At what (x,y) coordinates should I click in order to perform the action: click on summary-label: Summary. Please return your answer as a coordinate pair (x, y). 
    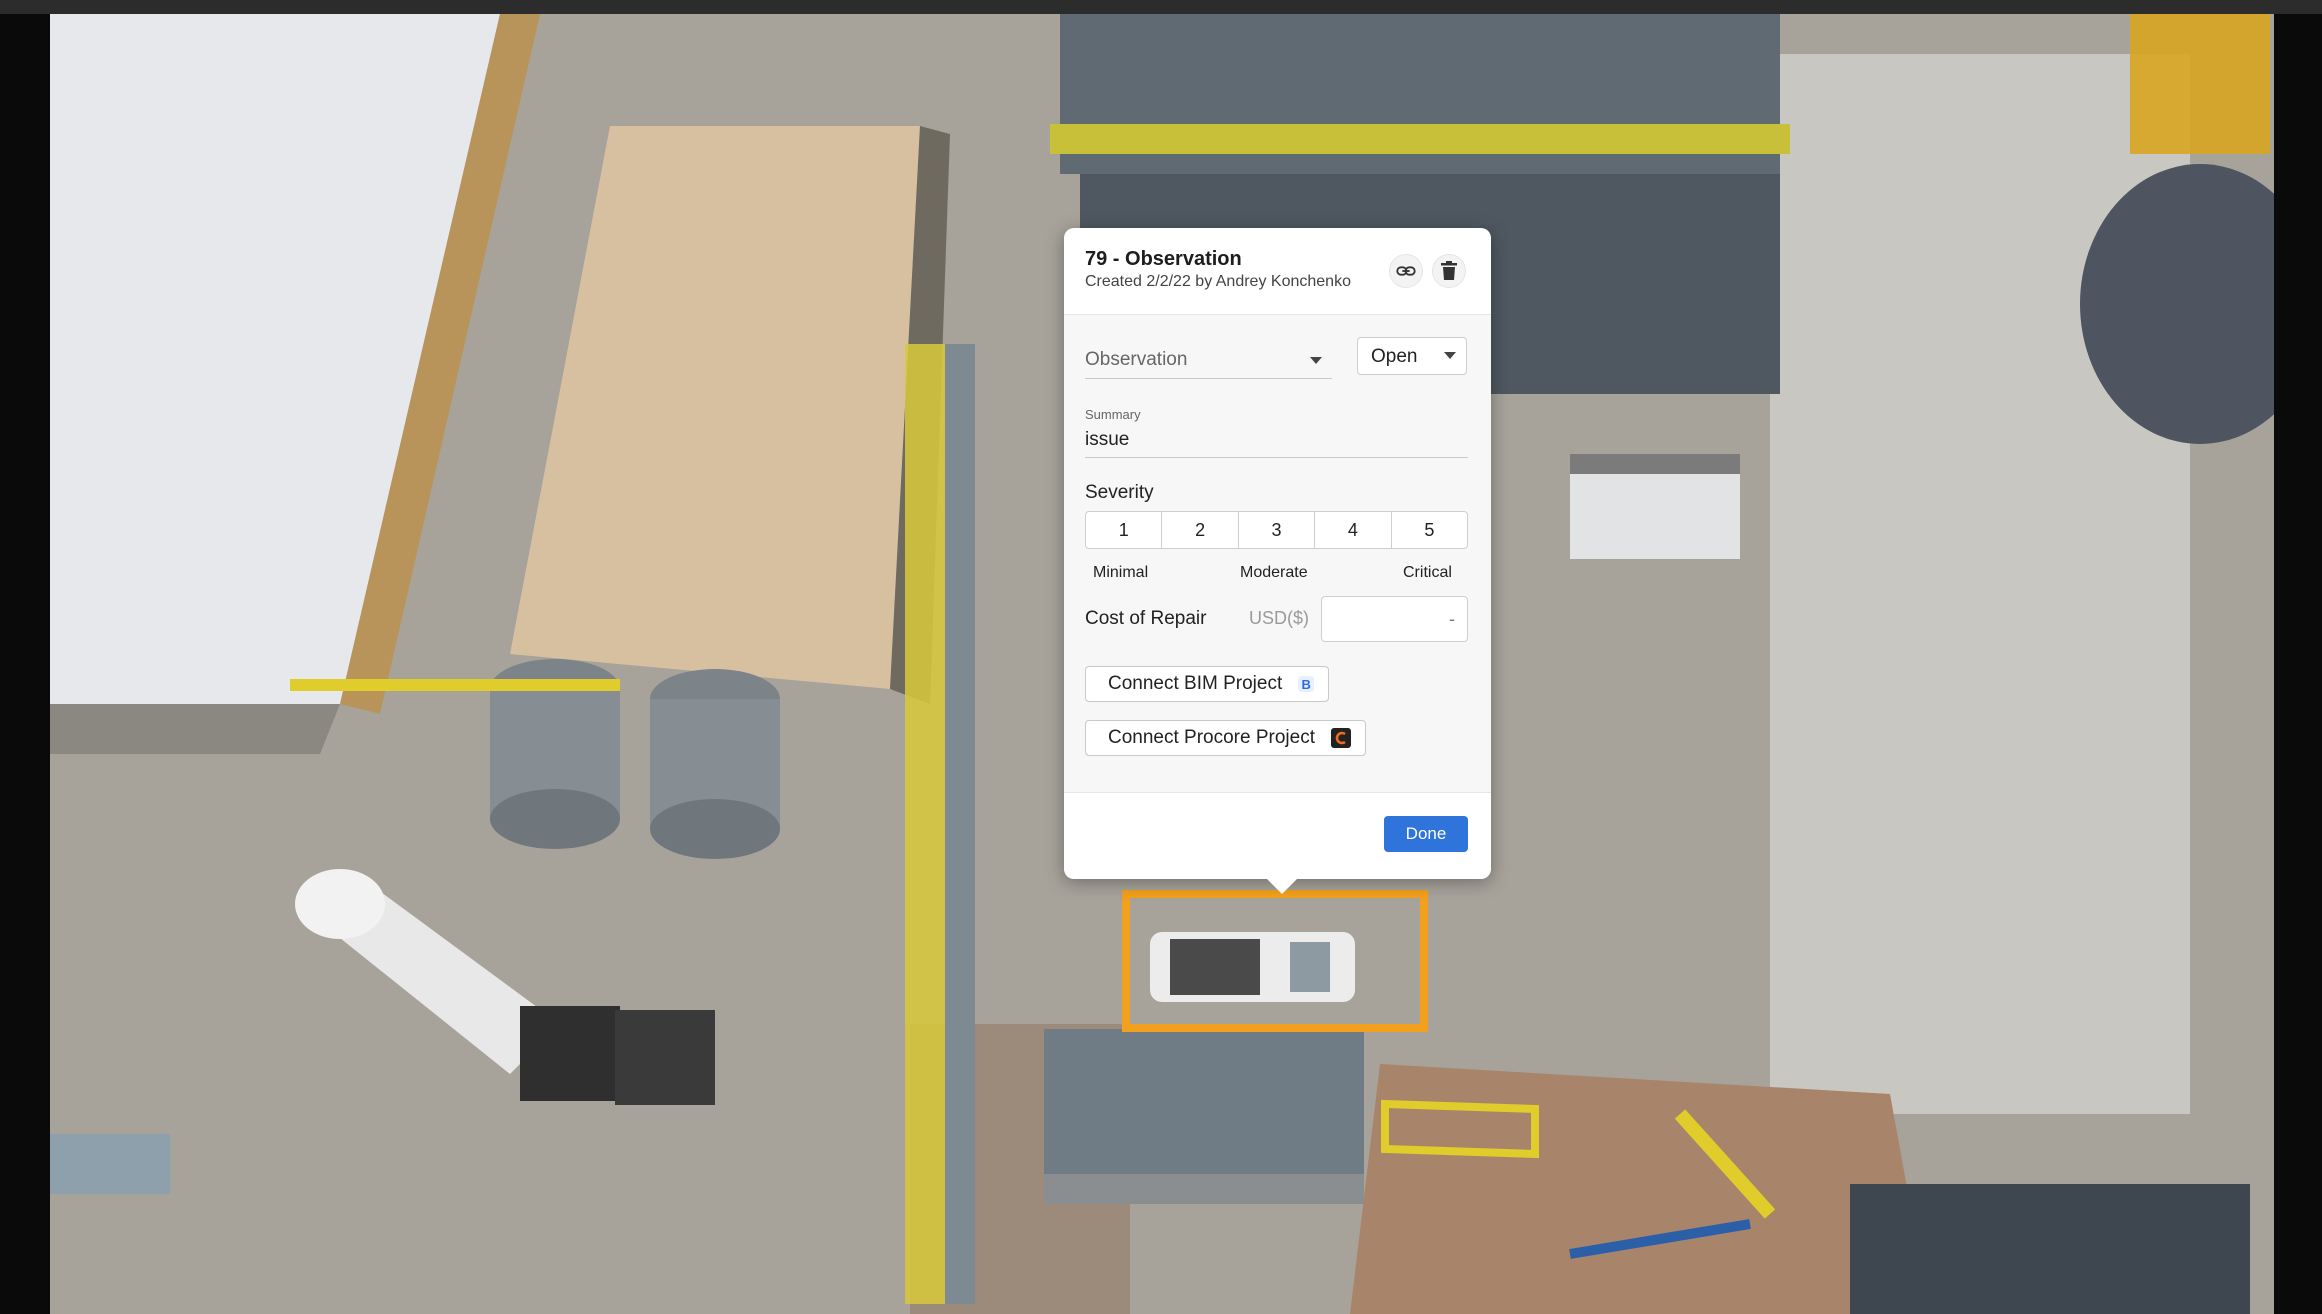
    Looking at the image, I should click on (1113, 414).